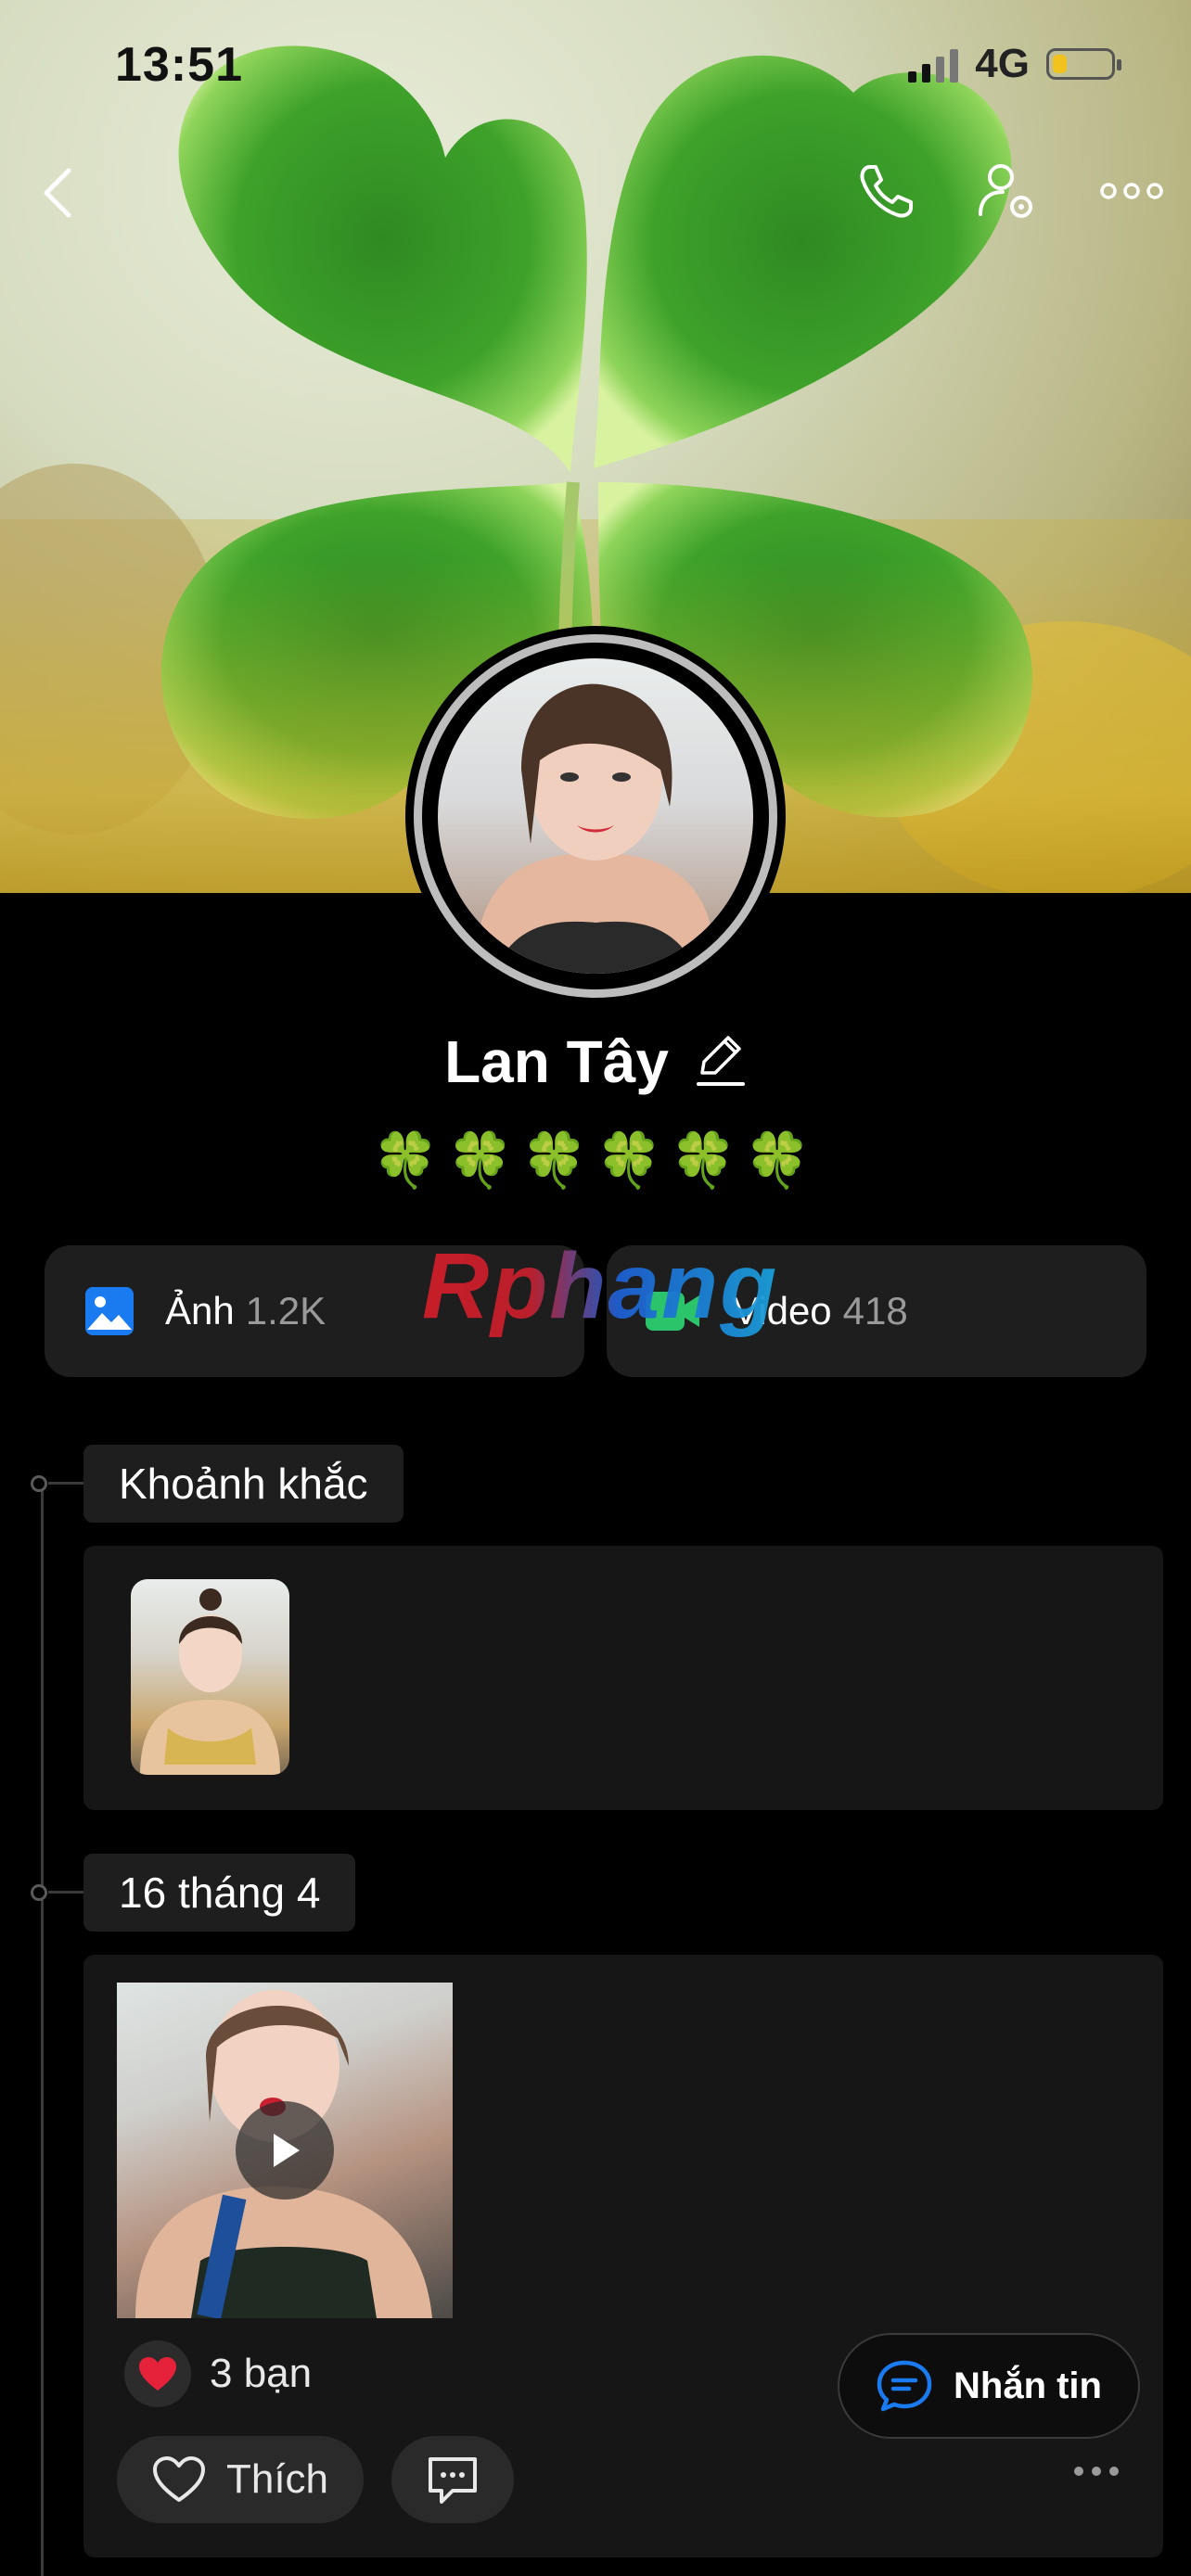 The height and width of the screenshot is (2576, 1191). Describe the element at coordinates (286, 1311) in the screenshot. I see `photos-count: 1.2K` at that location.